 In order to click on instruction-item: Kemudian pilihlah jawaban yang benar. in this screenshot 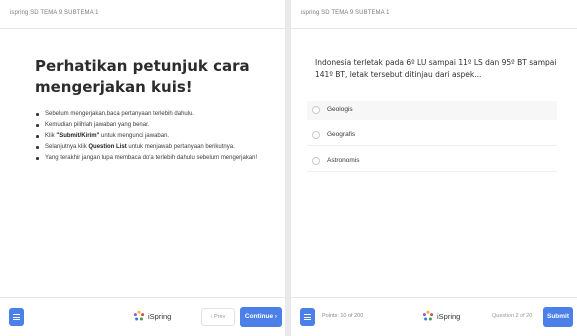, I will do `click(152, 125)`.